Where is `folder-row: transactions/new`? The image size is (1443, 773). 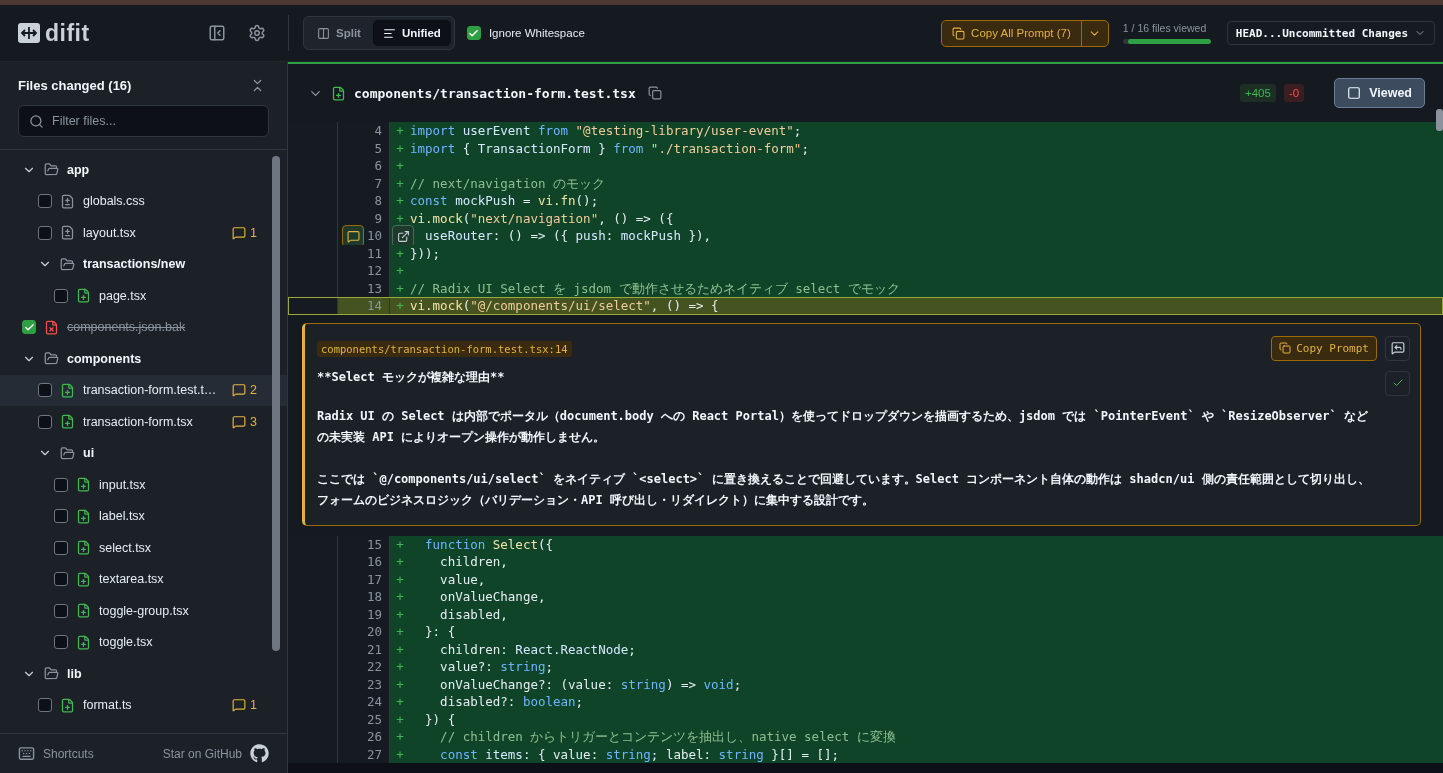
folder-row: transactions/new is located at coordinates (143, 264).